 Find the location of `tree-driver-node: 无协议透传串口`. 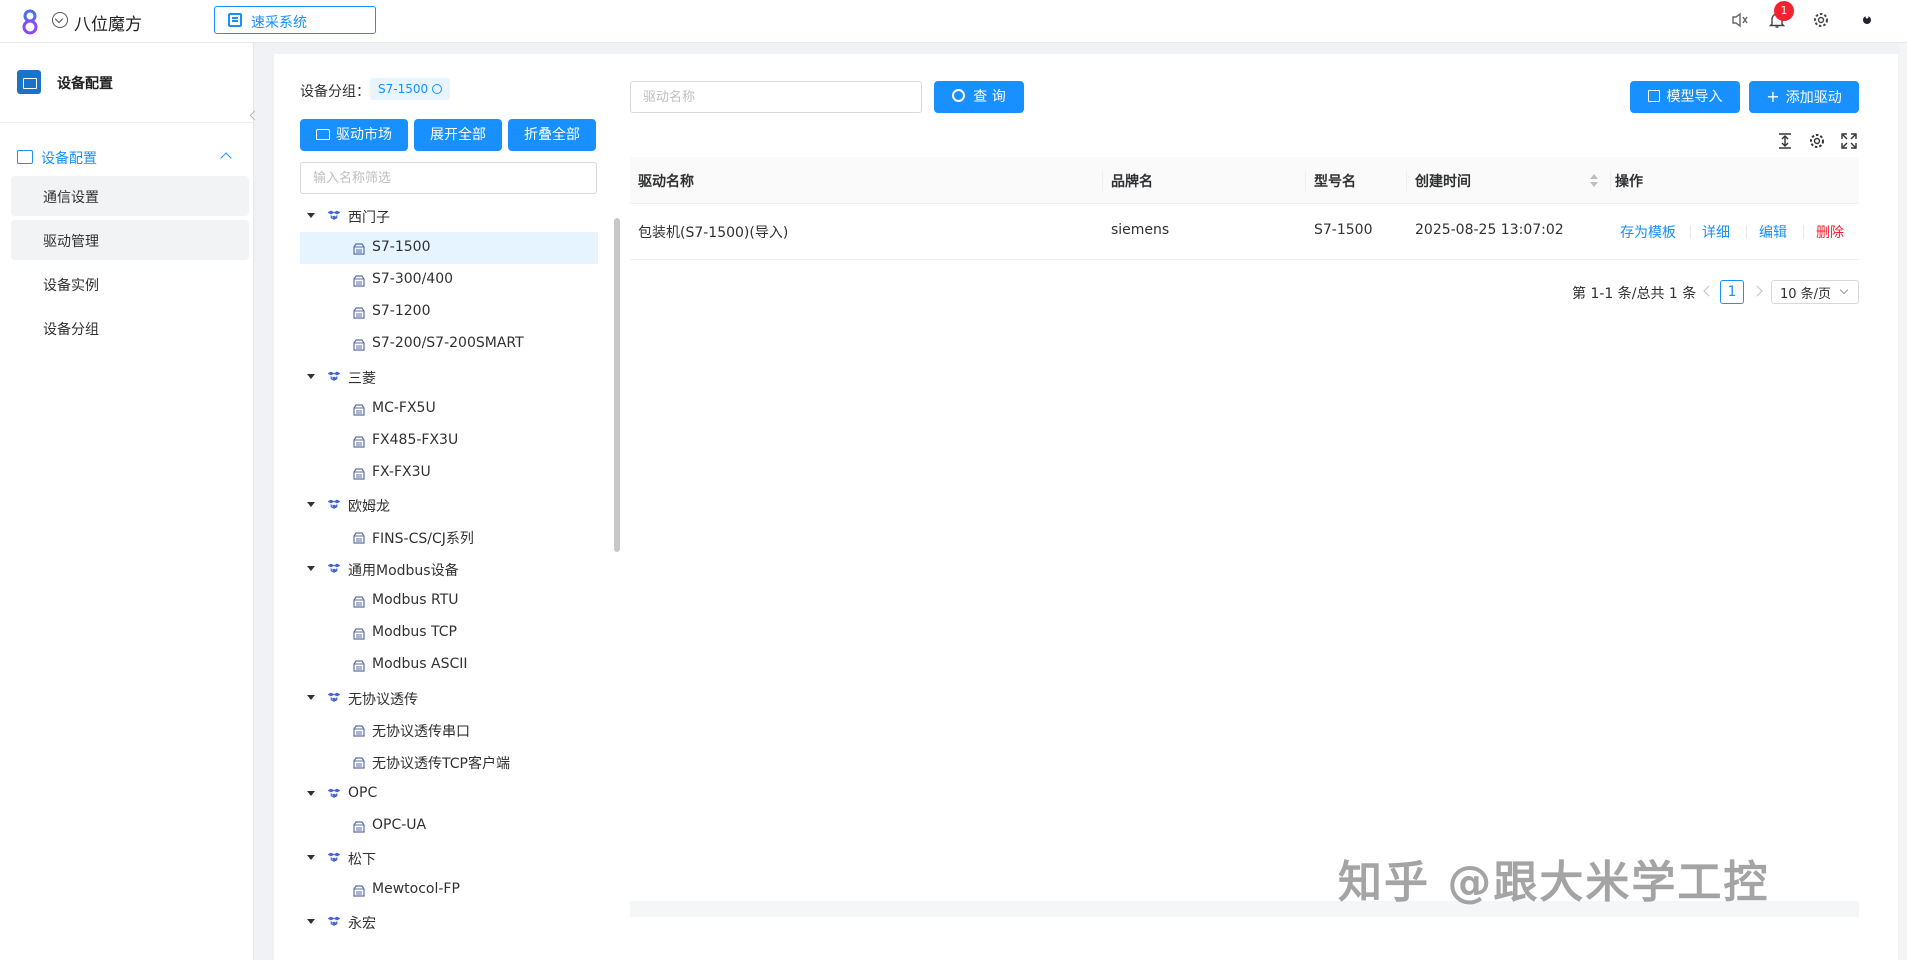

tree-driver-node: 无协议透传串口 is located at coordinates (449, 730).